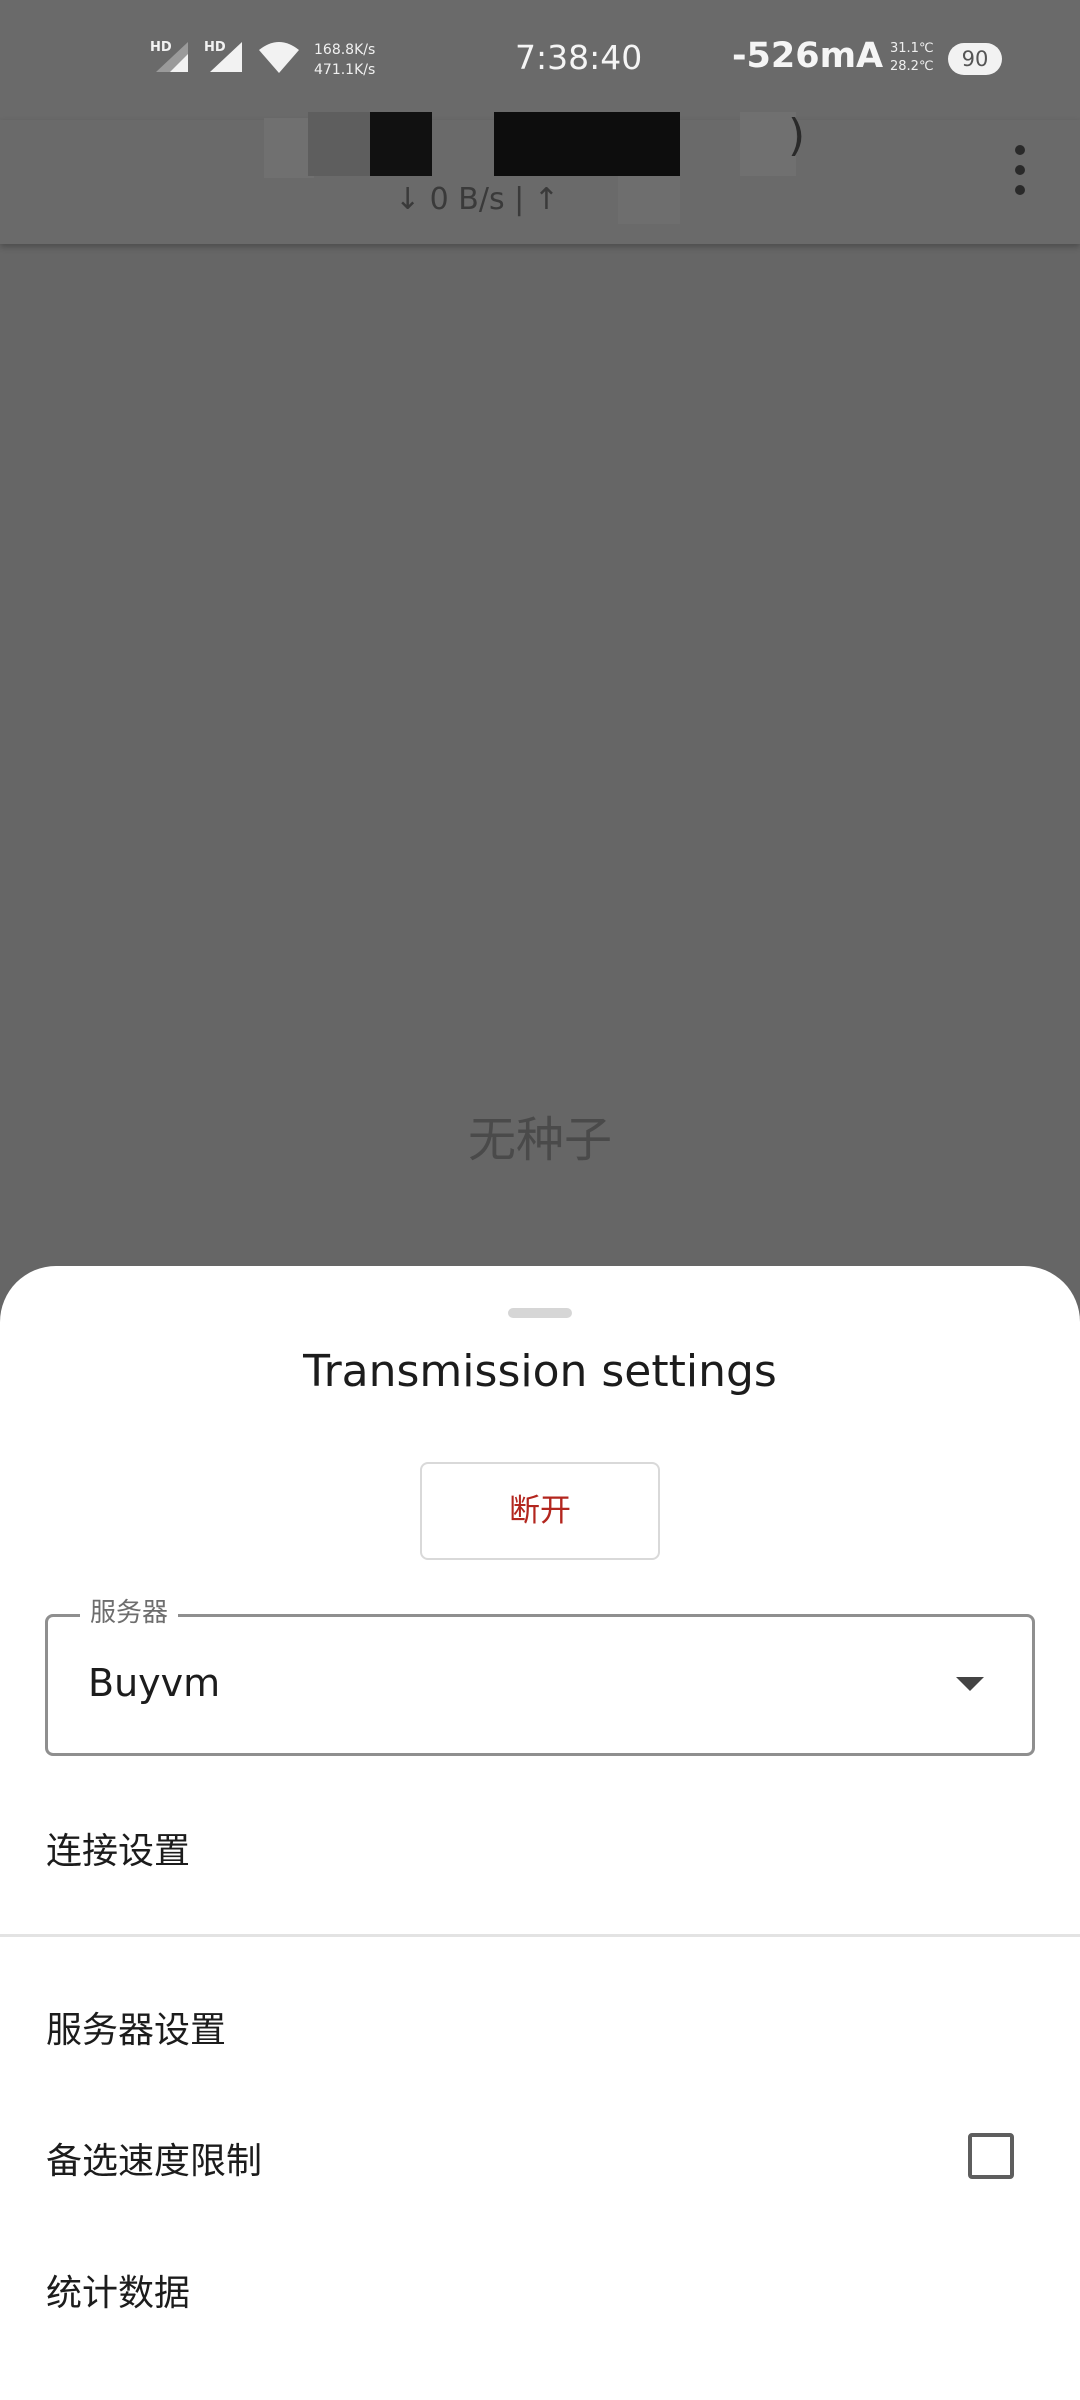  What do you see at coordinates (136, 2027) in the screenshot?
I see `server-settings-item: 服务器设置` at bounding box center [136, 2027].